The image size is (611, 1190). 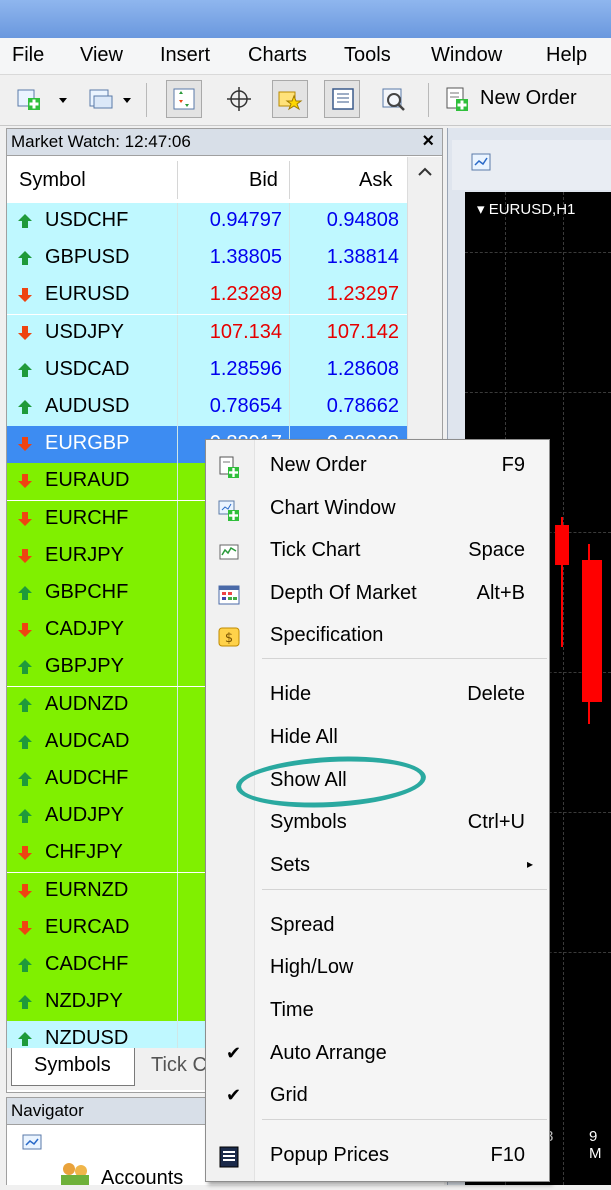 I want to click on table-row: GBPUSD 1.38805 1.38814, so click(x=207, y=259).